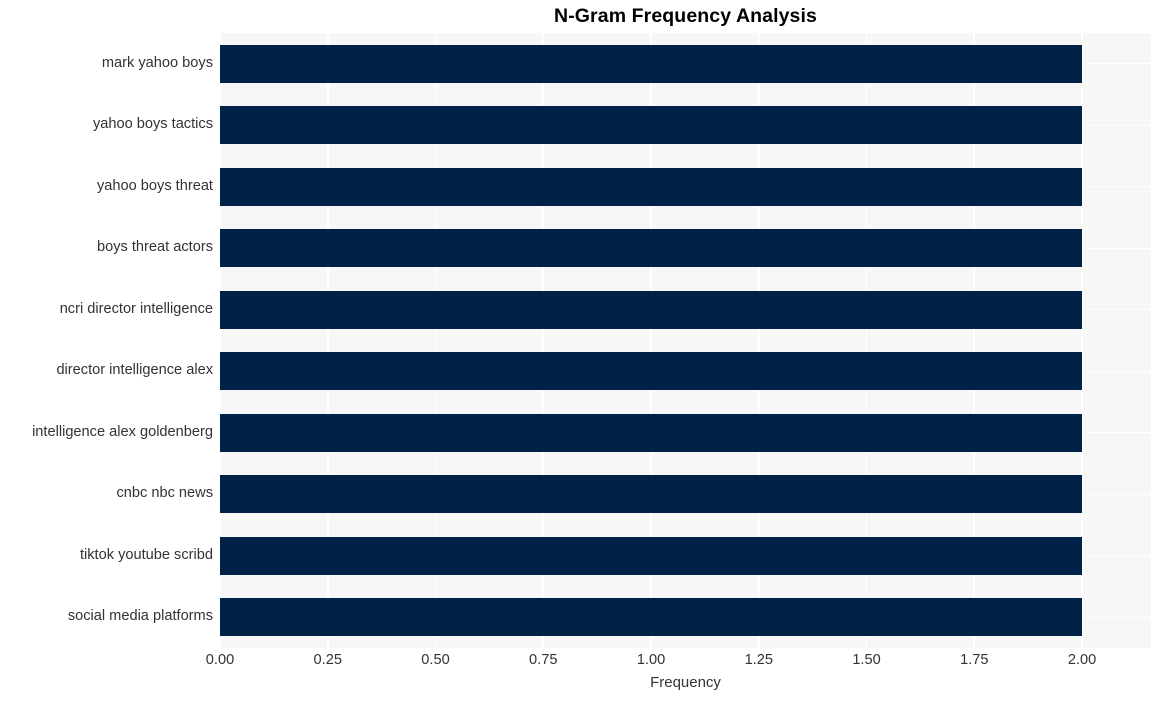 The image size is (1161, 701). I want to click on x-axis-tick-label: 1.00, so click(651, 660).